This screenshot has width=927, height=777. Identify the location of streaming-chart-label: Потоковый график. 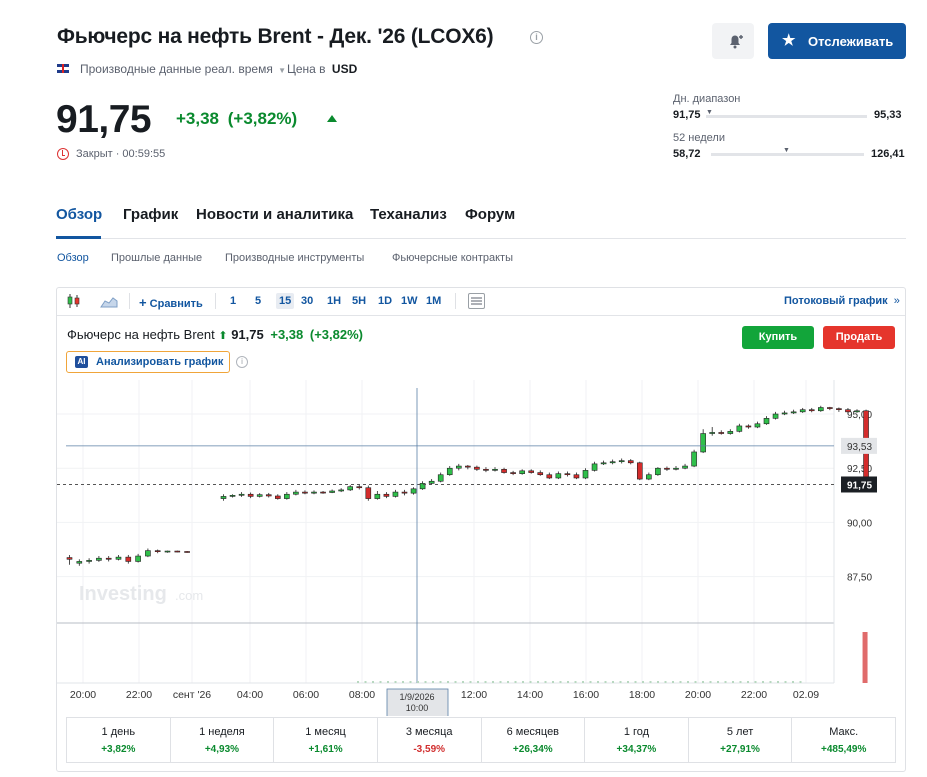
(836, 301).